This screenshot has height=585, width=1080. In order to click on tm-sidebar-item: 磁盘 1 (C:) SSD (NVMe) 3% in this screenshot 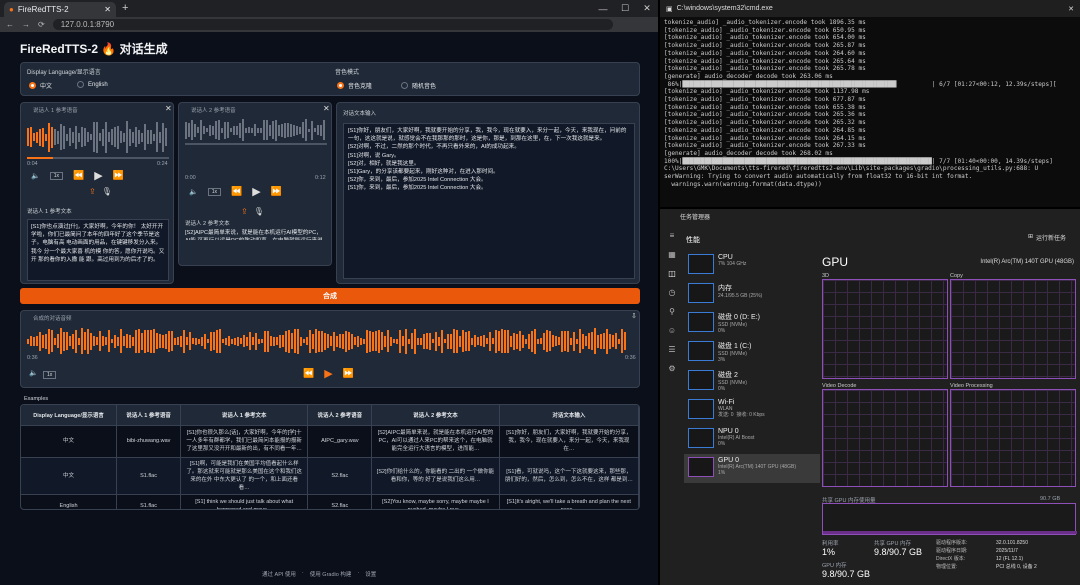, I will do `click(752, 352)`.